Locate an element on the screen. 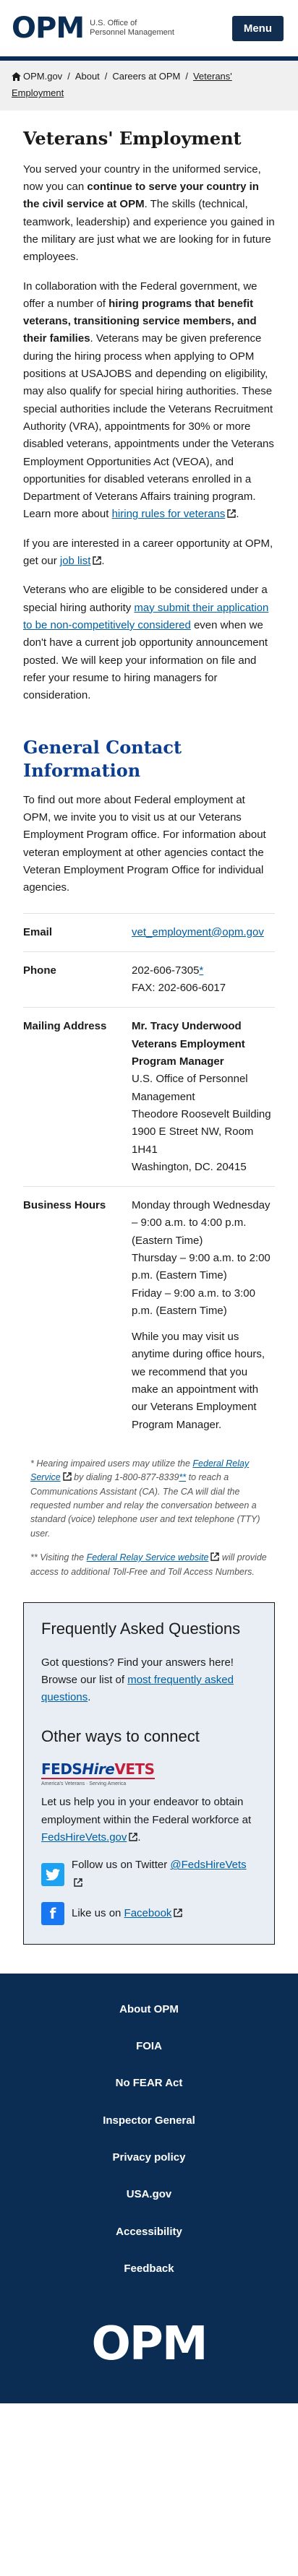  opm-logo-text: U.S. Office of Personnel Management is located at coordinates (132, 27).